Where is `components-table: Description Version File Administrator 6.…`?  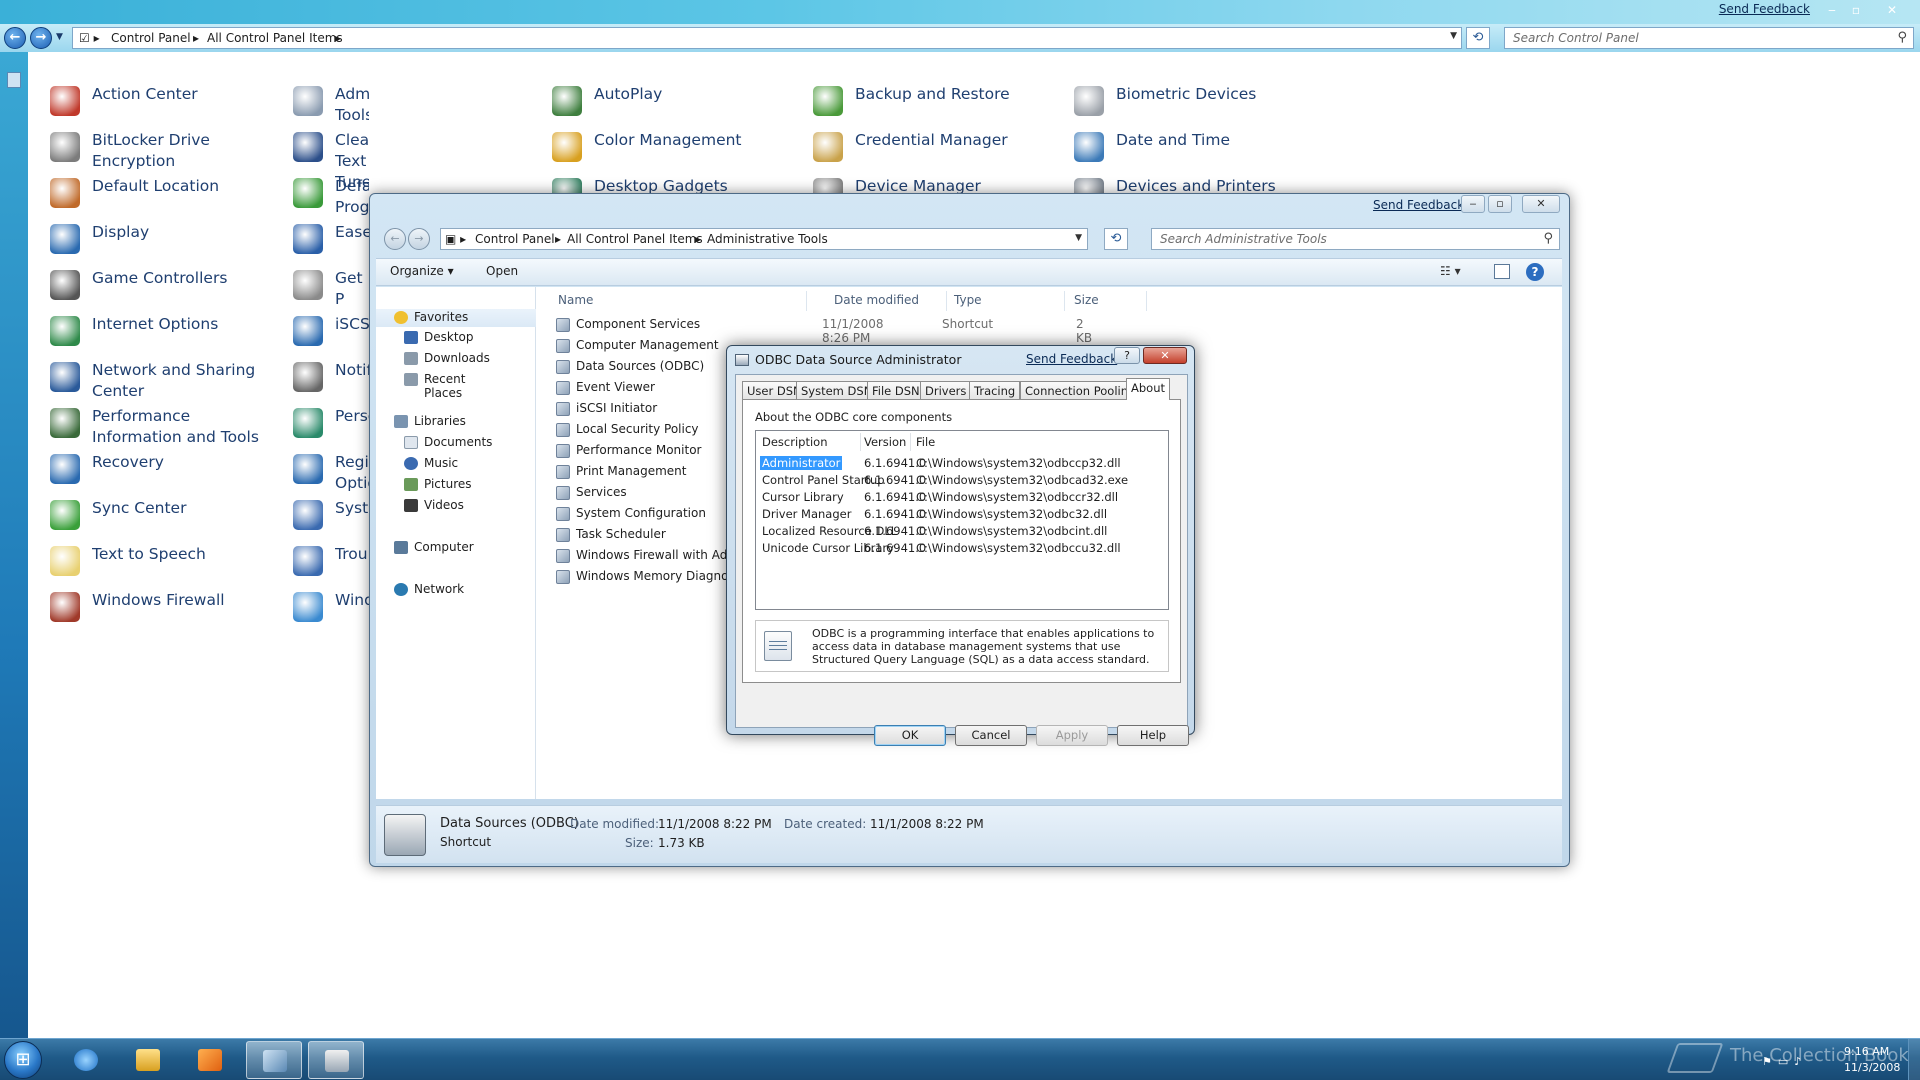
components-table: Description Version File Administrator 6.… is located at coordinates (962, 520).